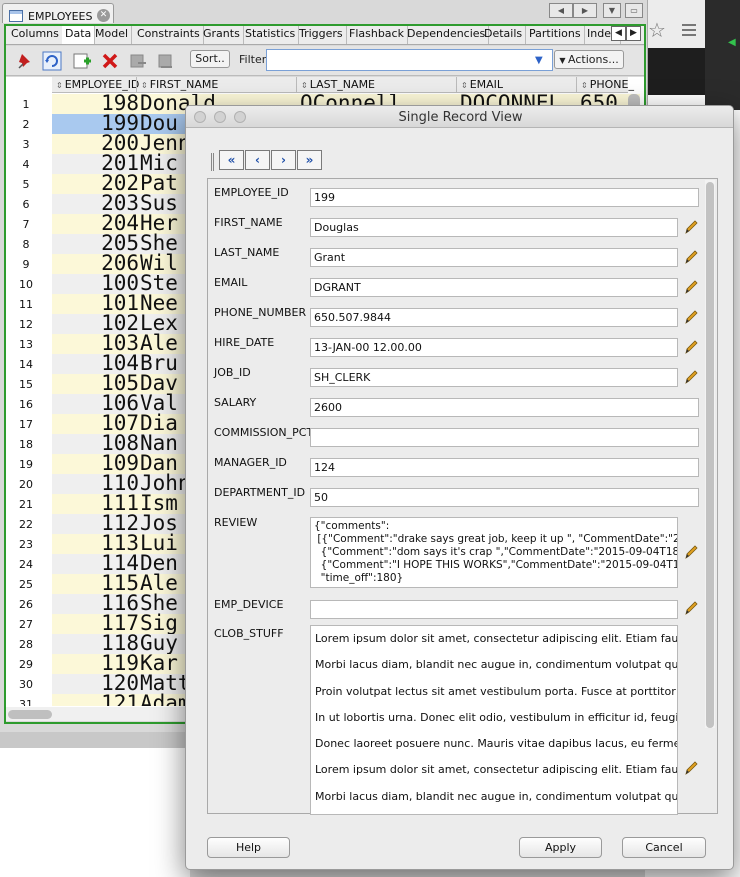  Describe the element at coordinates (561, 10) in the screenshot. I see `nav-back-button: ◀` at that location.